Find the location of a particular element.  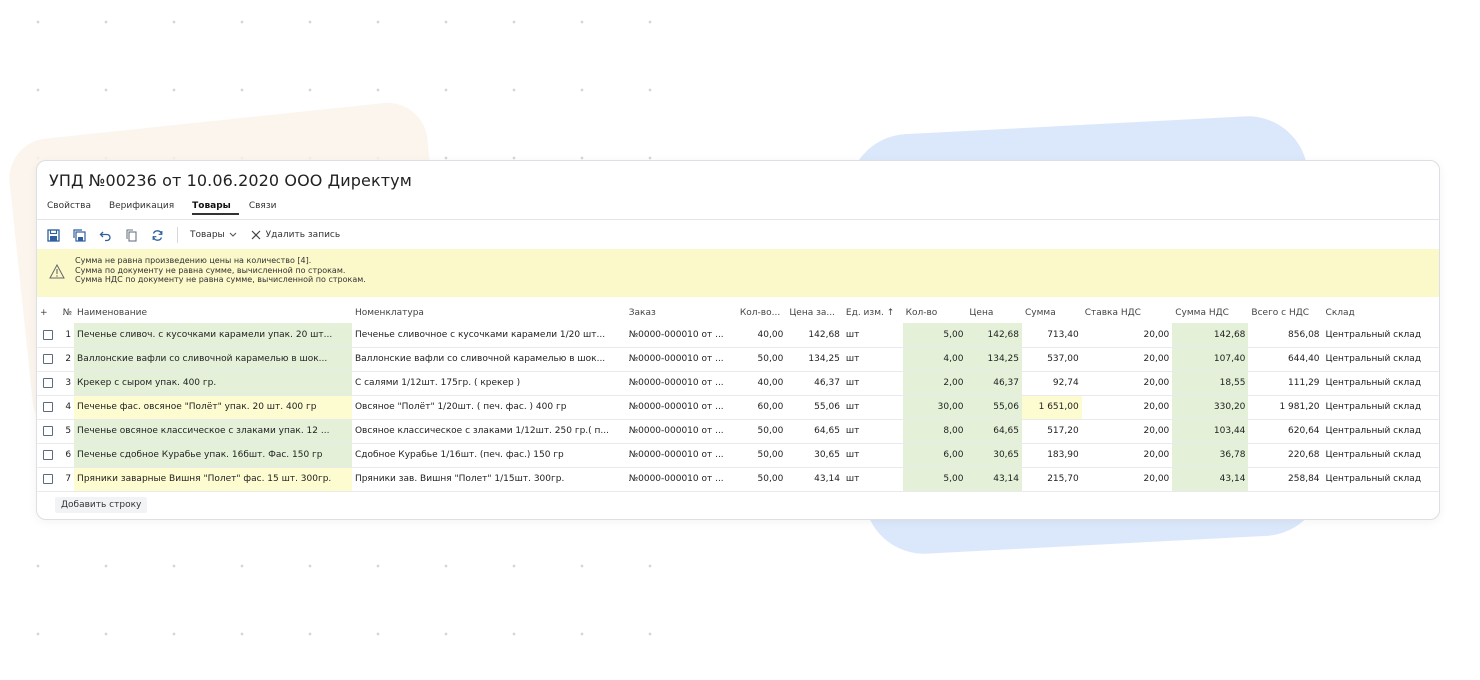

cell-total: 856,08 is located at coordinates (1285, 335).